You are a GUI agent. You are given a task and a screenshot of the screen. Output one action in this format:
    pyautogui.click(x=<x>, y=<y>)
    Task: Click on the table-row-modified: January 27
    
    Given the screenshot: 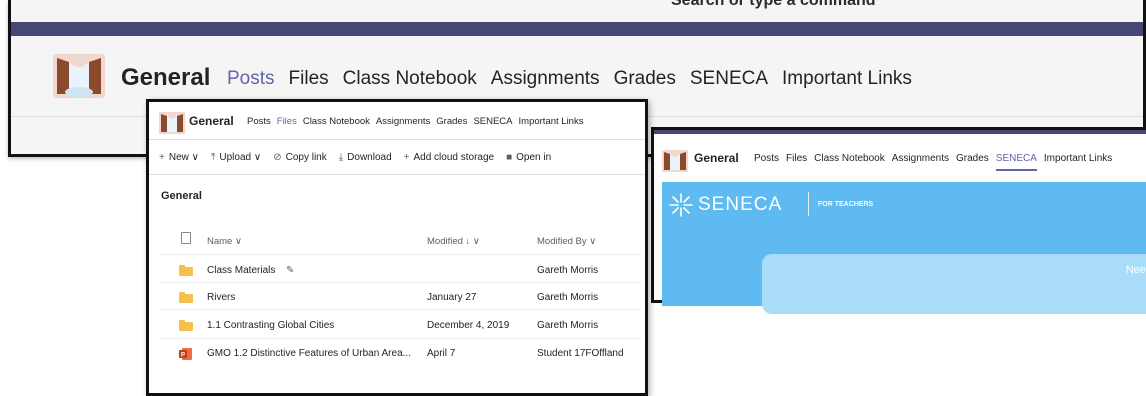 What is the action you would take?
    pyautogui.click(x=452, y=297)
    